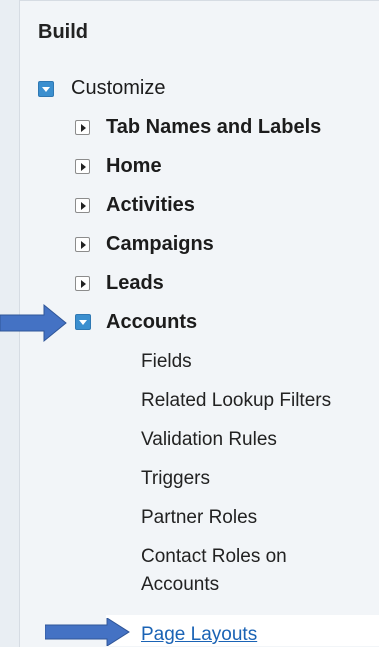 This screenshot has width=379, height=647. What do you see at coordinates (209, 440) in the screenshot?
I see `accounts-child-validation-rules: Validation Rules` at bounding box center [209, 440].